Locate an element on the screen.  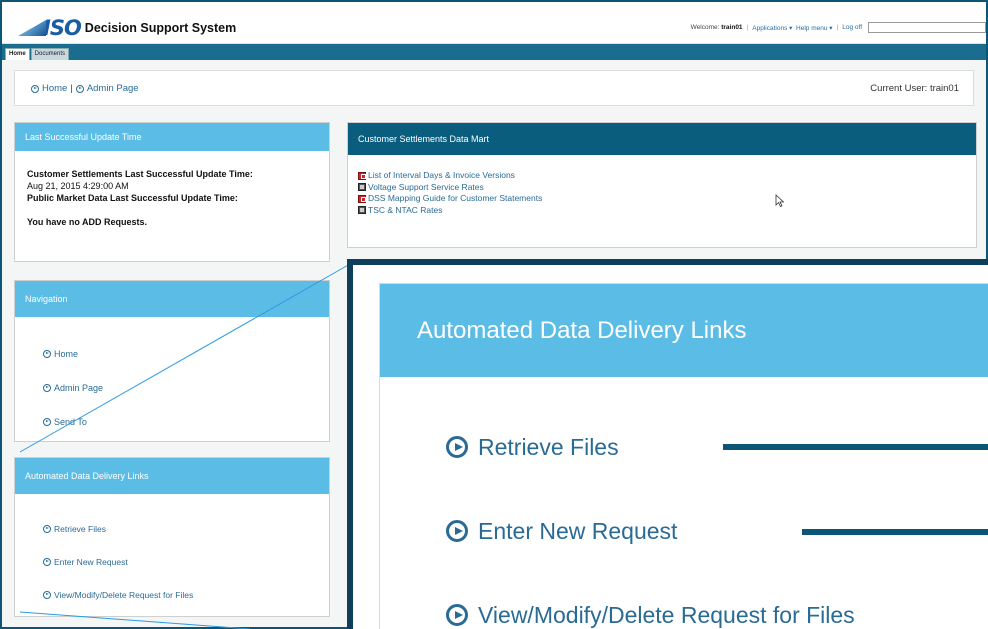
nav-item-label: Admin Page is located at coordinates (78, 388).